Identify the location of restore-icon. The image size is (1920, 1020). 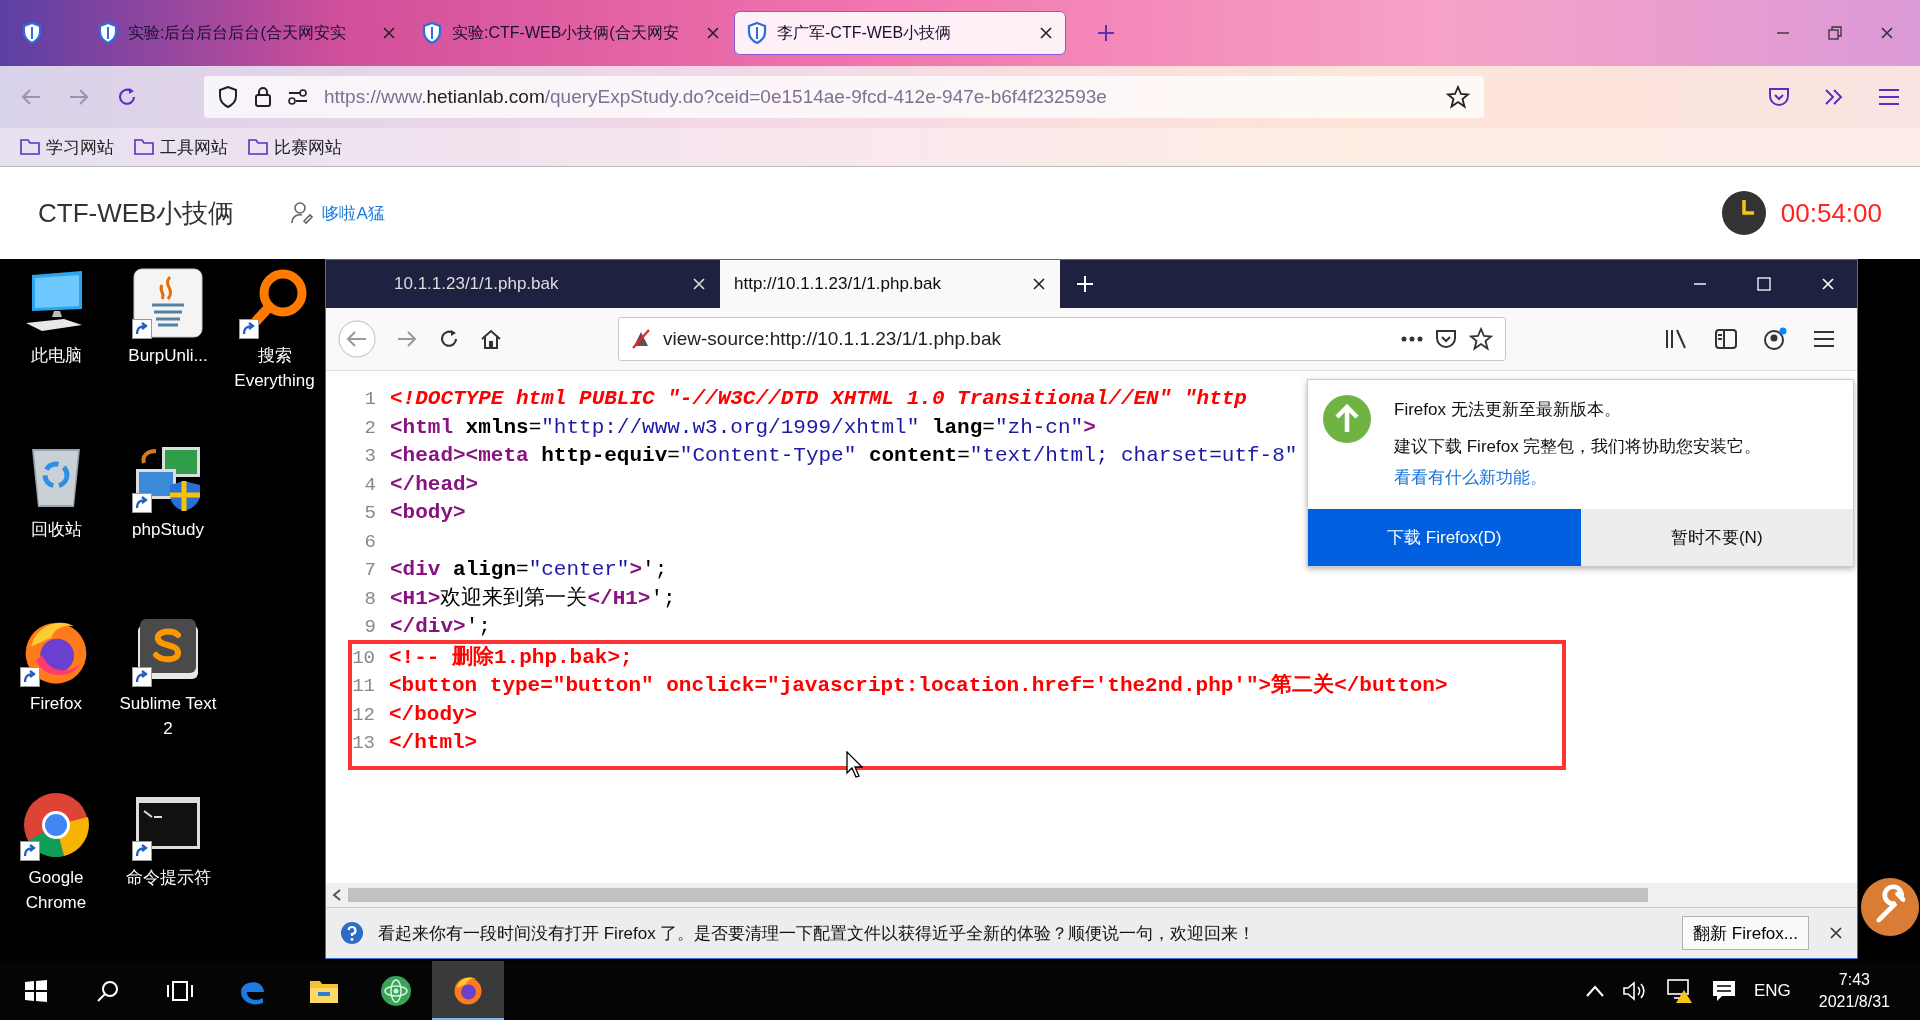
(1835, 33).